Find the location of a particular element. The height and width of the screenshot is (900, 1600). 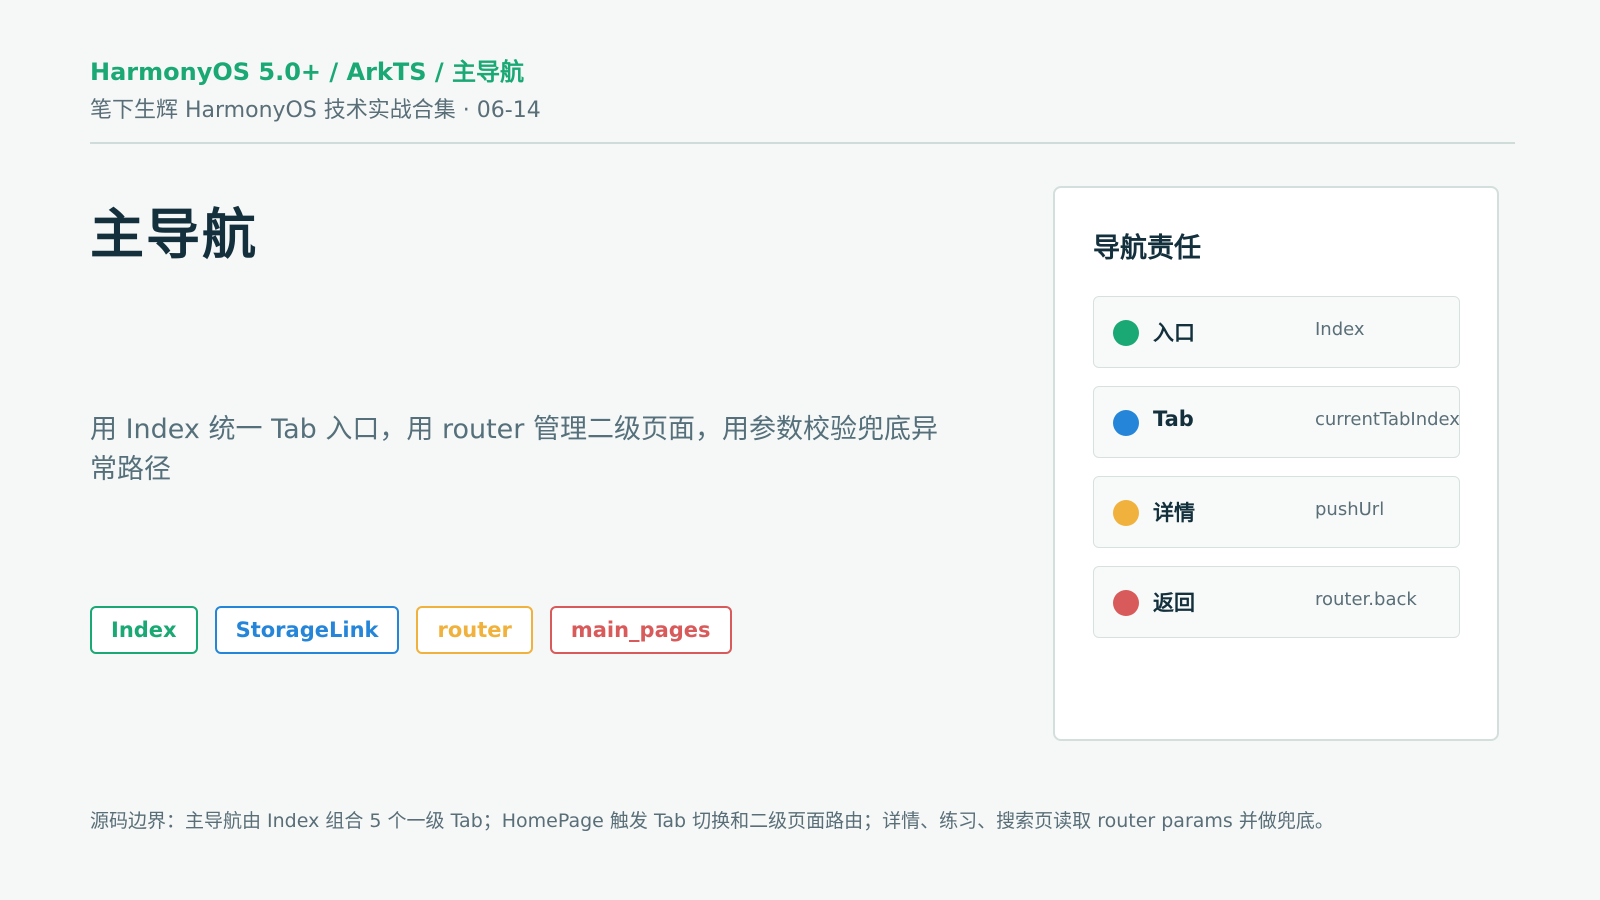

item-value: pushUrl is located at coordinates (1350, 509).